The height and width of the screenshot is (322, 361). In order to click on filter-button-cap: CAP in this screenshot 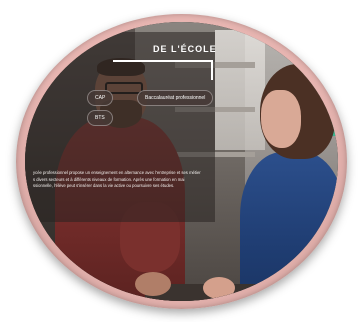, I will do `click(100, 98)`.